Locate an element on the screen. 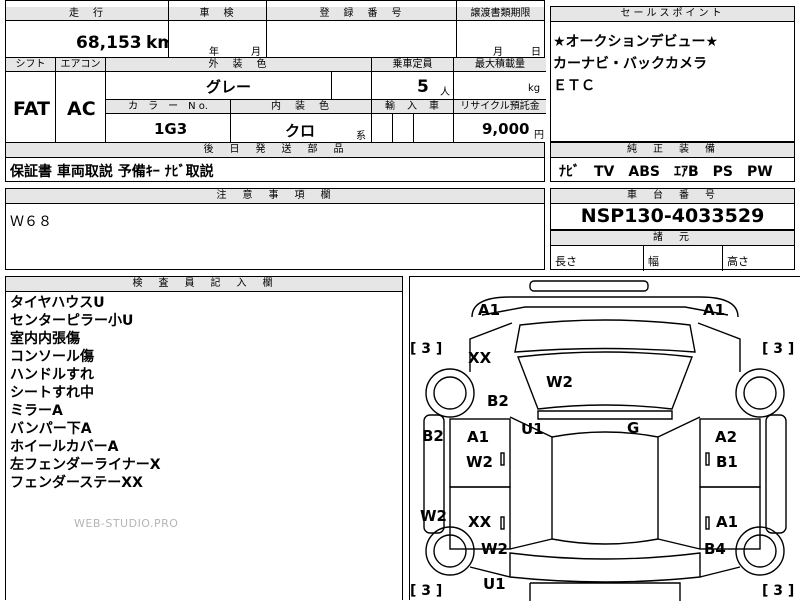  exterior-divider is located at coordinates (331, 85).